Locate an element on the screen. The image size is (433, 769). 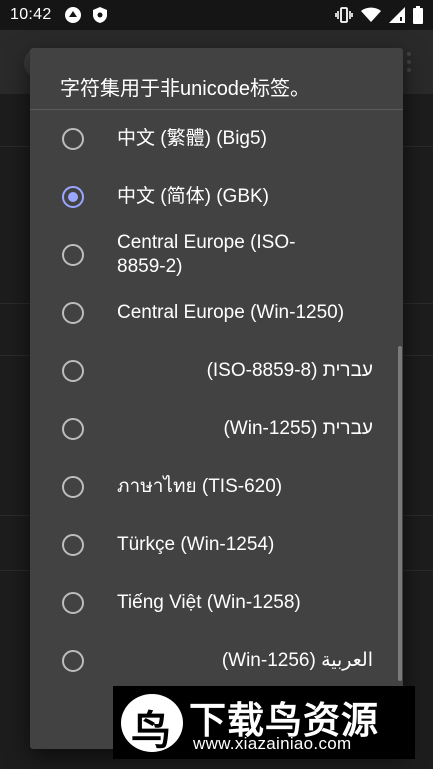
status-bar: 10:42 is located at coordinates (216, 15).